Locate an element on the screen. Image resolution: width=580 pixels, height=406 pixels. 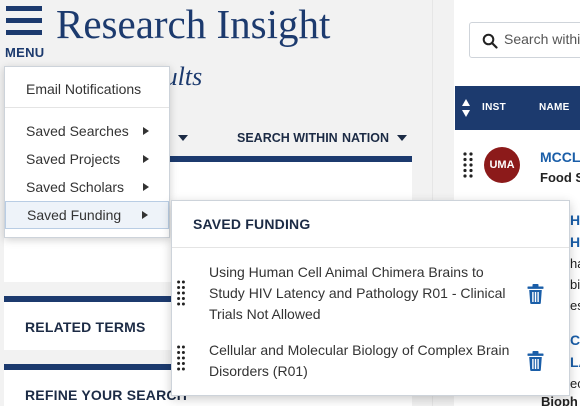
clipped-text: bi is located at coordinates (575, 284).